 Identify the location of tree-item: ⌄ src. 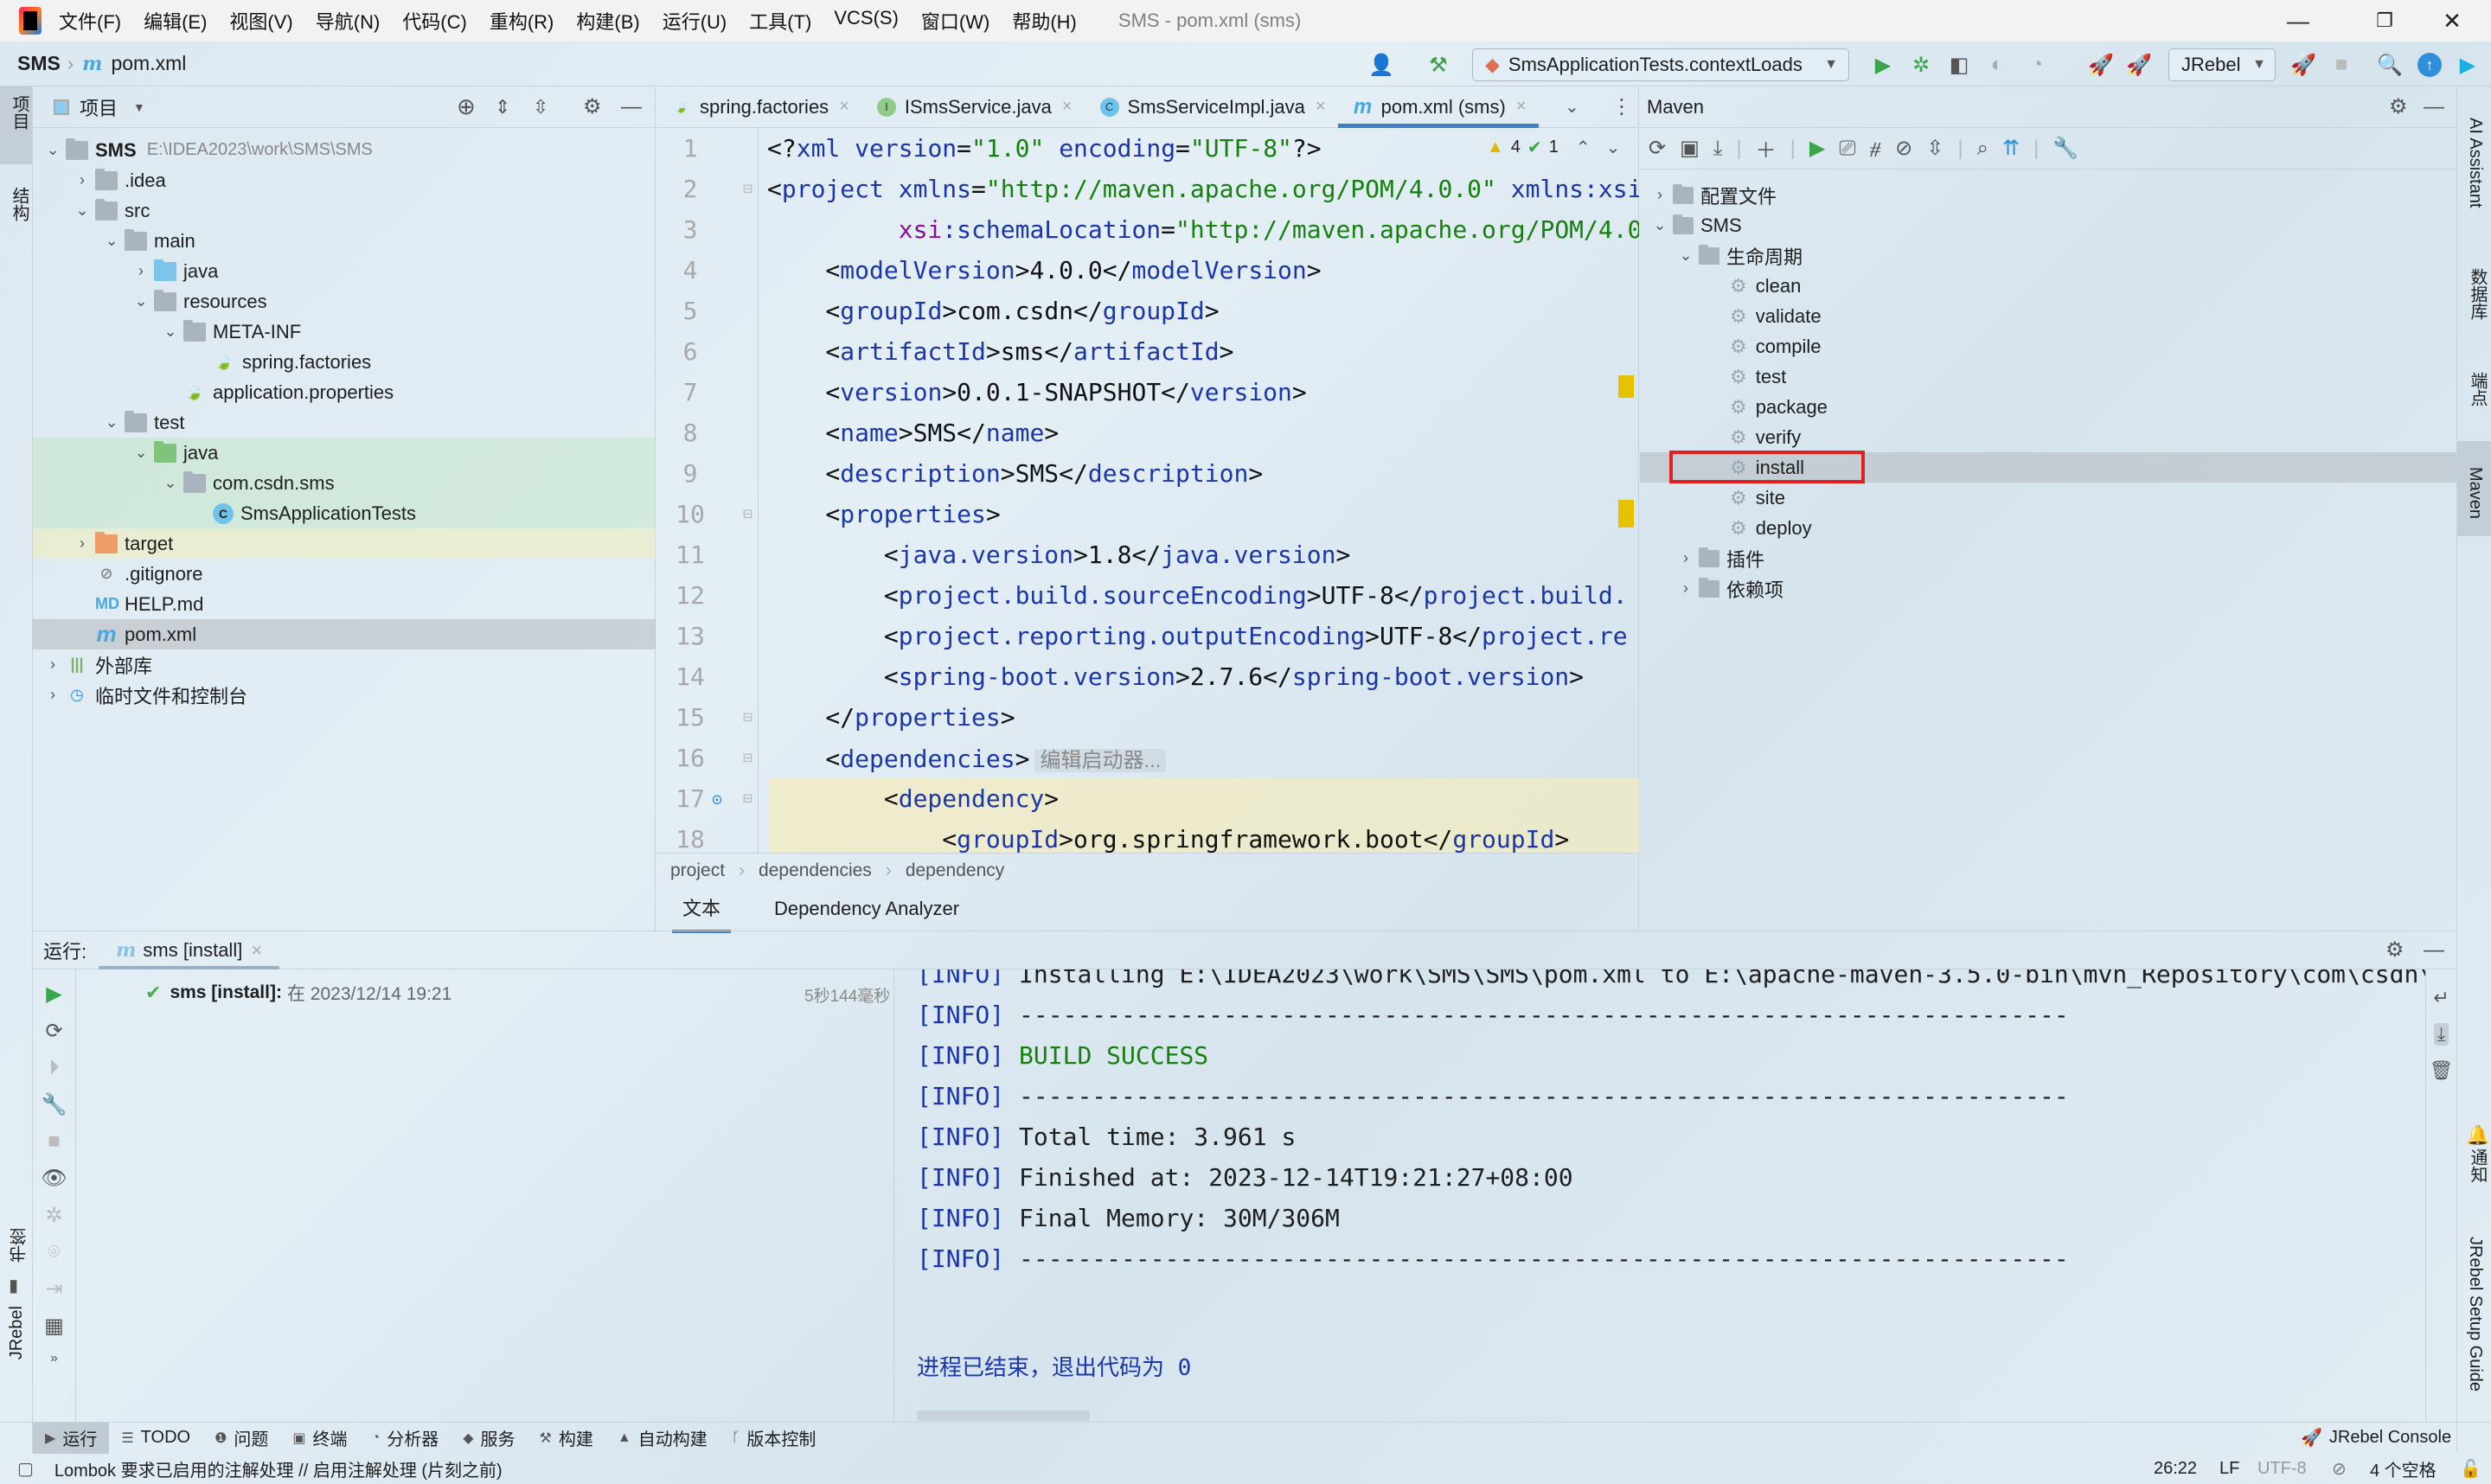
(344, 210).